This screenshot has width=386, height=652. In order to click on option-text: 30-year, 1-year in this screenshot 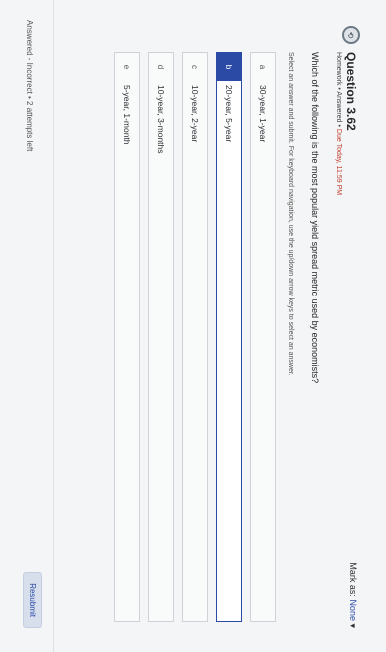, I will do `click(263, 114)`.